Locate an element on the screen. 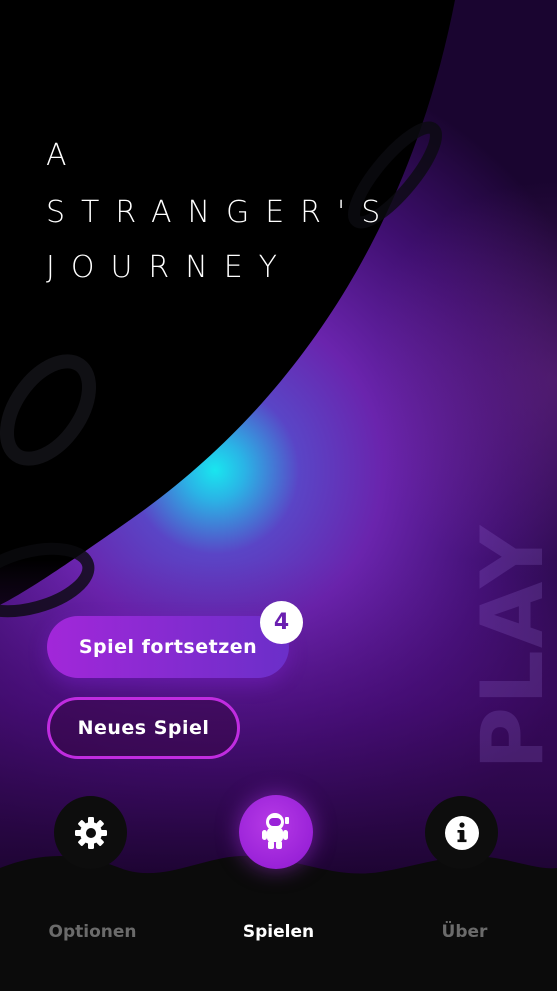 This screenshot has width=557, height=991. background-play-word: PLAY is located at coordinates (513, 646).